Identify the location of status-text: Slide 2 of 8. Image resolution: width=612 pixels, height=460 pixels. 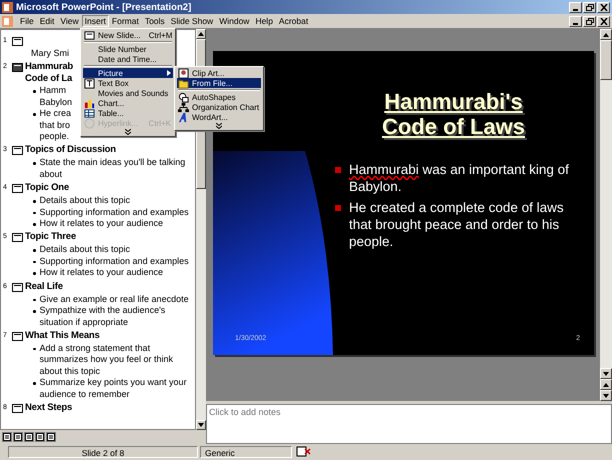
(103, 452).